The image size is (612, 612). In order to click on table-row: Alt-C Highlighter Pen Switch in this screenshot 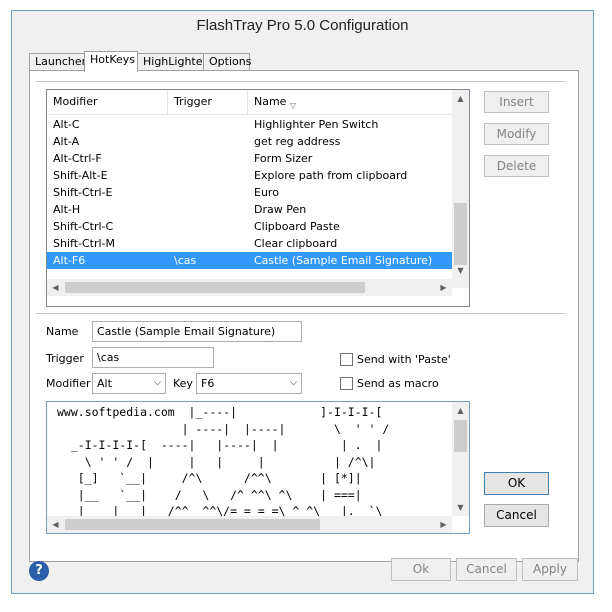, I will do `click(249, 124)`.